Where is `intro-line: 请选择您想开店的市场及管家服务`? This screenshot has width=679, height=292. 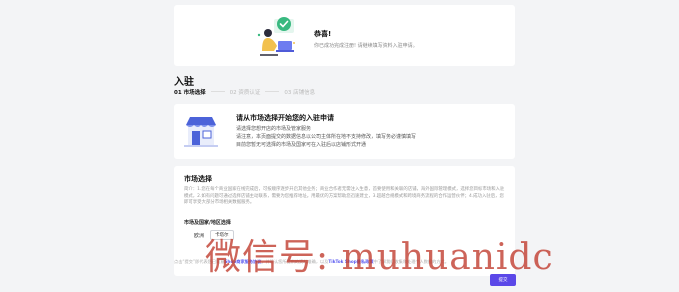 intro-line: 请选择您想开店的市场及管家服务 is located at coordinates (274, 129).